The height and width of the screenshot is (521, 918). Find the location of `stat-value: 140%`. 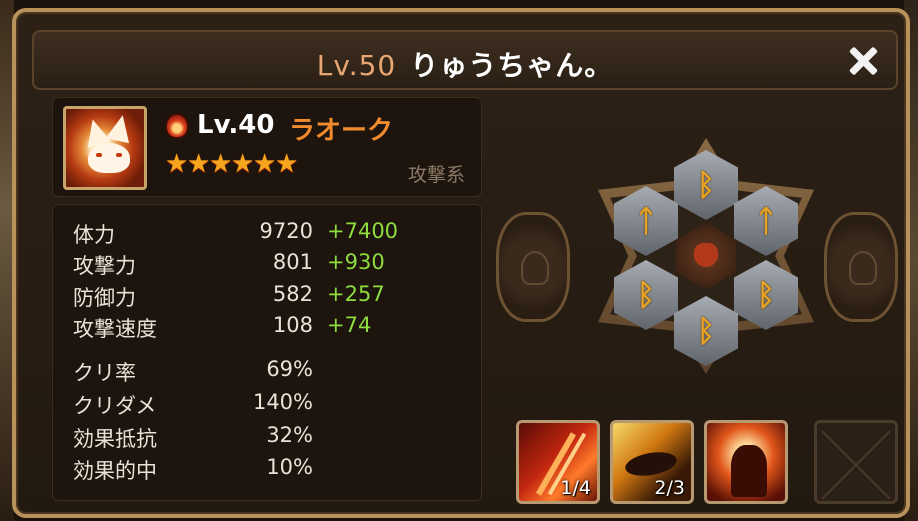

stat-value: 140% is located at coordinates (282, 402).